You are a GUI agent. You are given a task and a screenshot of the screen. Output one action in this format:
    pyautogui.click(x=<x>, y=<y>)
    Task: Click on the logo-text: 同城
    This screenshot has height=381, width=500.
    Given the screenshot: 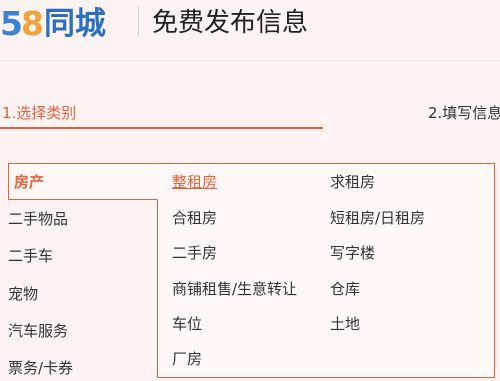 What is the action you would take?
    pyautogui.click(x=74, y=24)
    